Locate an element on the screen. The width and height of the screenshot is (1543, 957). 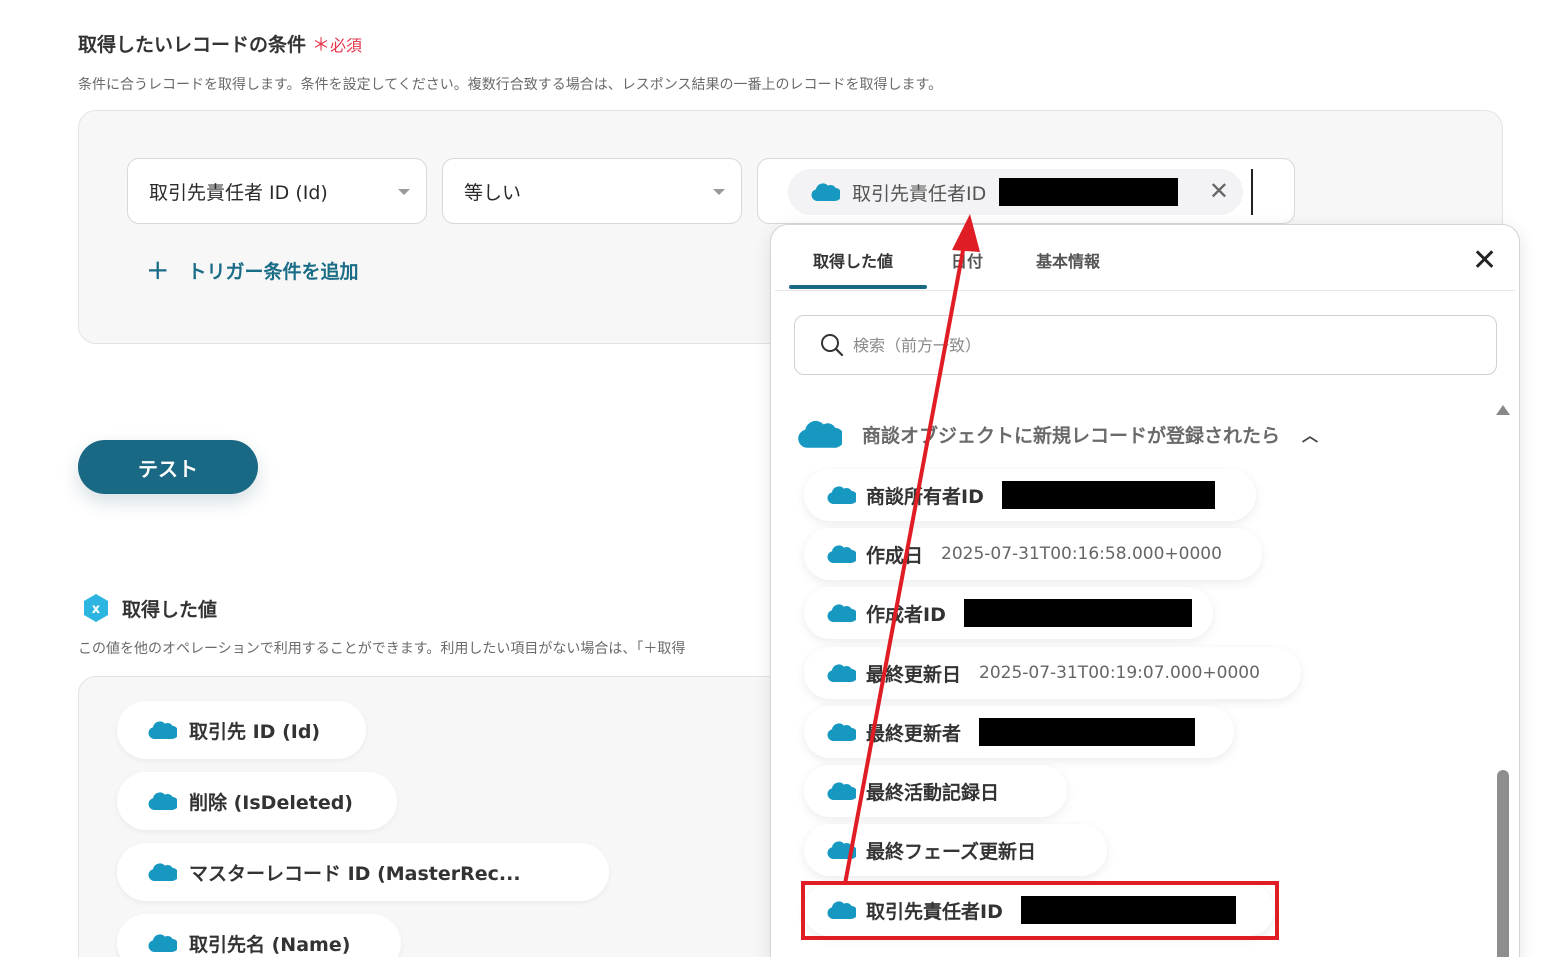
active-tab-indicator is located at coordinates (858, 287).